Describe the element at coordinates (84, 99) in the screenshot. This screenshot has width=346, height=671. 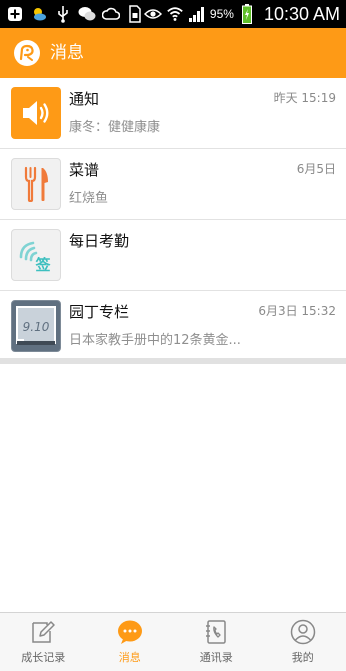
I see `message-title: 通知` at that location.